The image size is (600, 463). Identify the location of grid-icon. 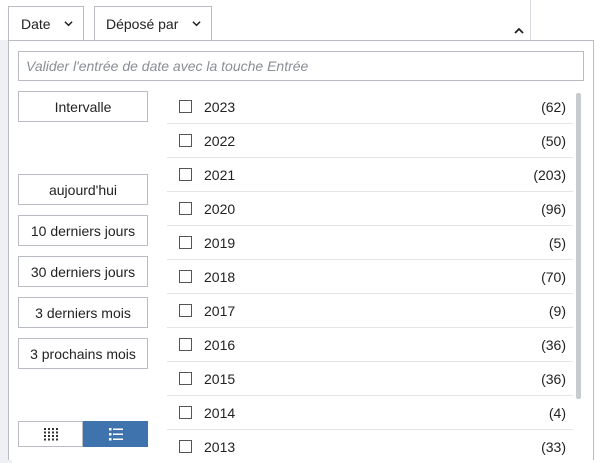
(50, 433).